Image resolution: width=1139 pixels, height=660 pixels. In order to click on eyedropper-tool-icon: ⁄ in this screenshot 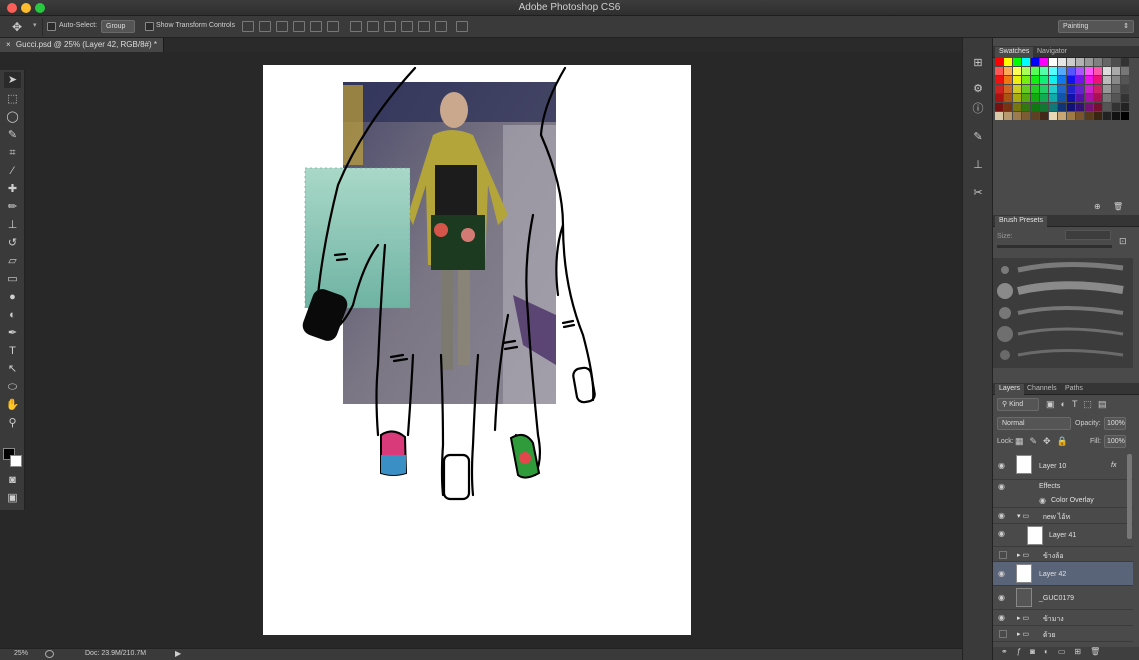, I will do `click(12, 171)`.